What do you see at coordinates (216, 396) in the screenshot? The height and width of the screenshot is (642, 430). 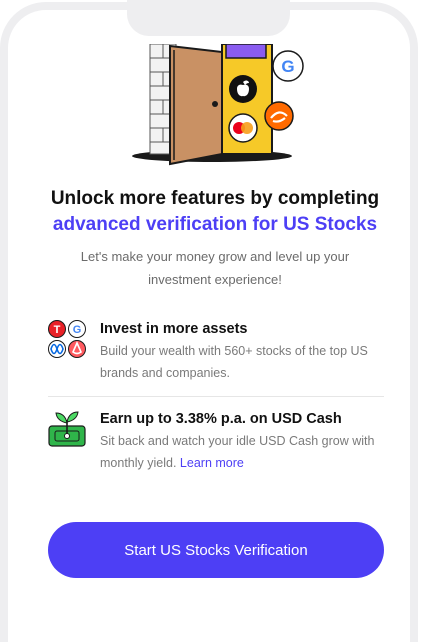 I see `divider` at bounding box center [216, 396].